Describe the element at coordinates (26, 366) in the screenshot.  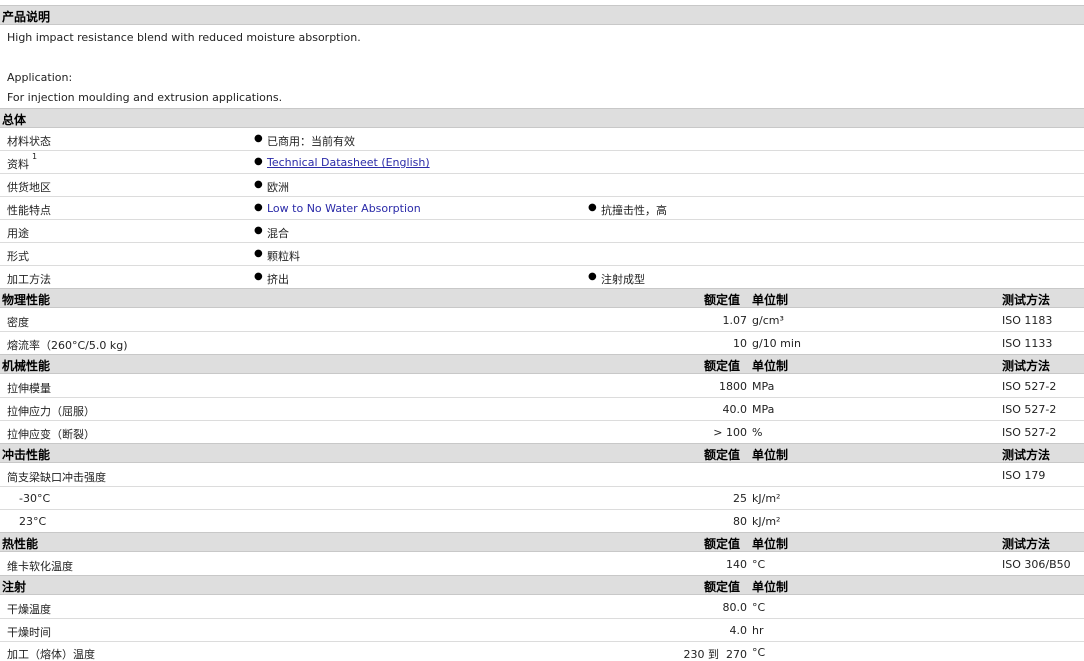
I see `section-title: 机械性能` at that location.